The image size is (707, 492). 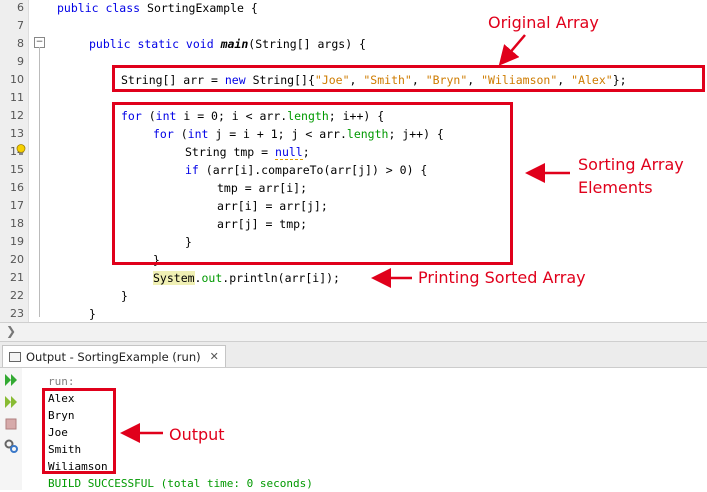 I want to click on annotation-sorting-line2: Elements, so click(x=615, y=187).